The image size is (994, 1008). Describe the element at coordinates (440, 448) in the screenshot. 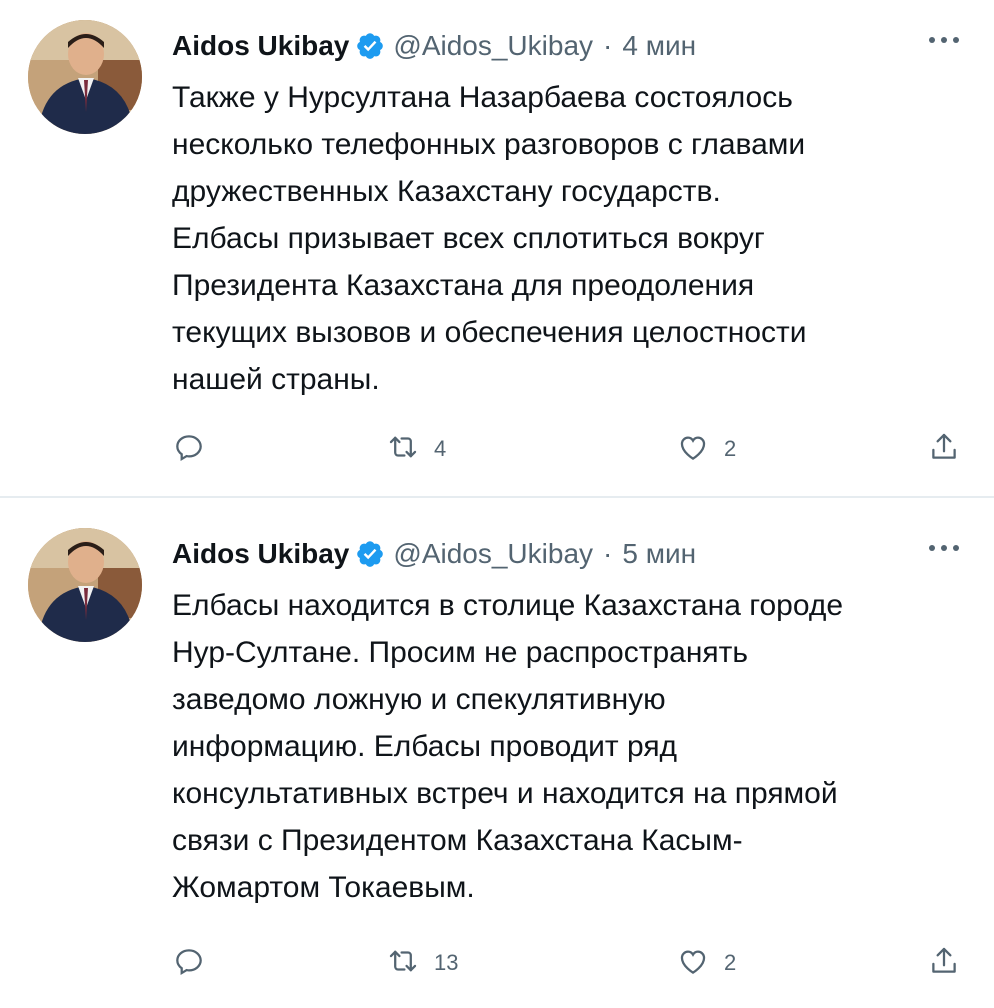

I see `retweet-count: 4` at that location.